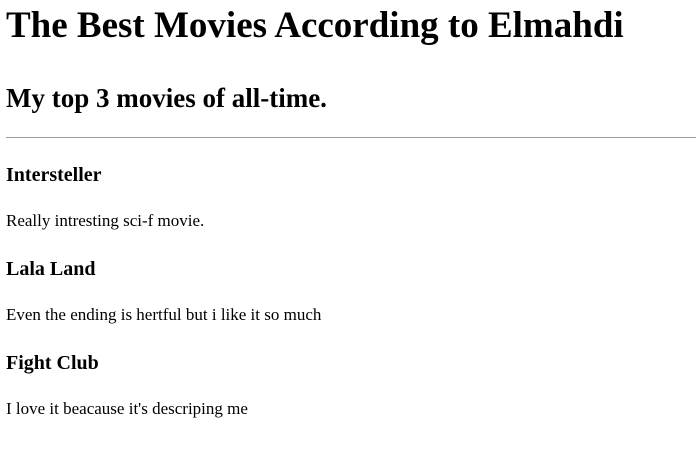  What do you see at coordinates (52, 363) in the screenshot?
I see `movie-title: Fight Club` at bounding box center [52, 363].